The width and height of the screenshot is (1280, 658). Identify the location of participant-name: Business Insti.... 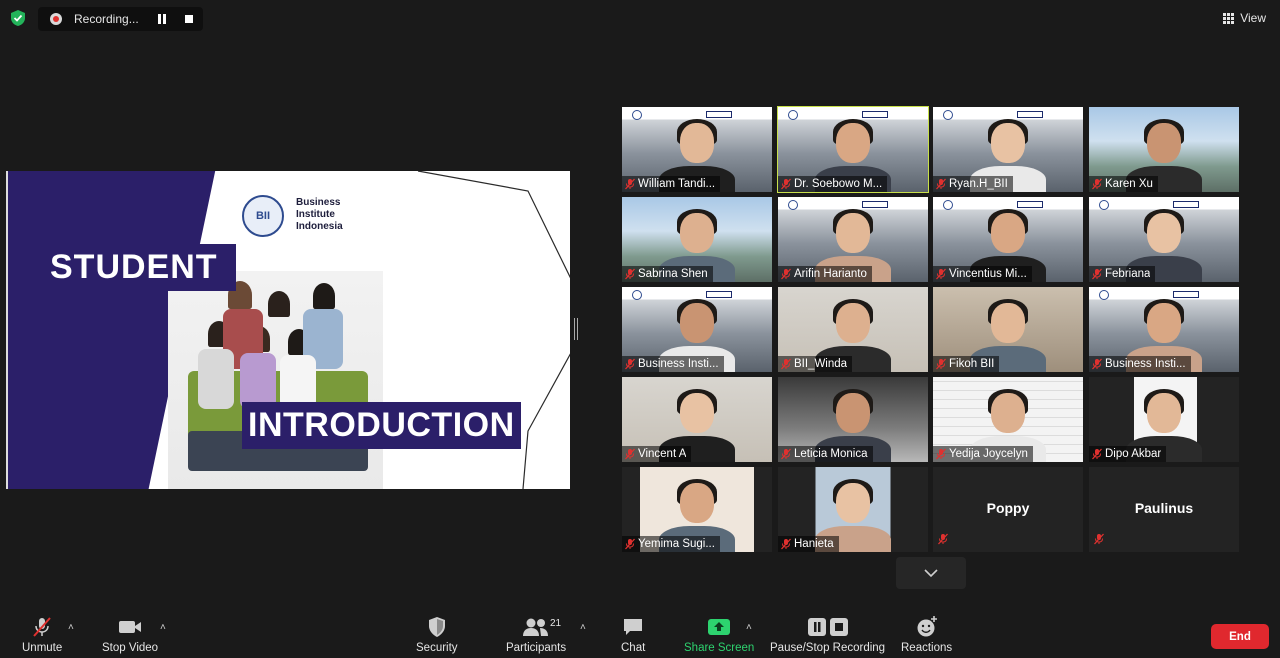
(1145, 364).